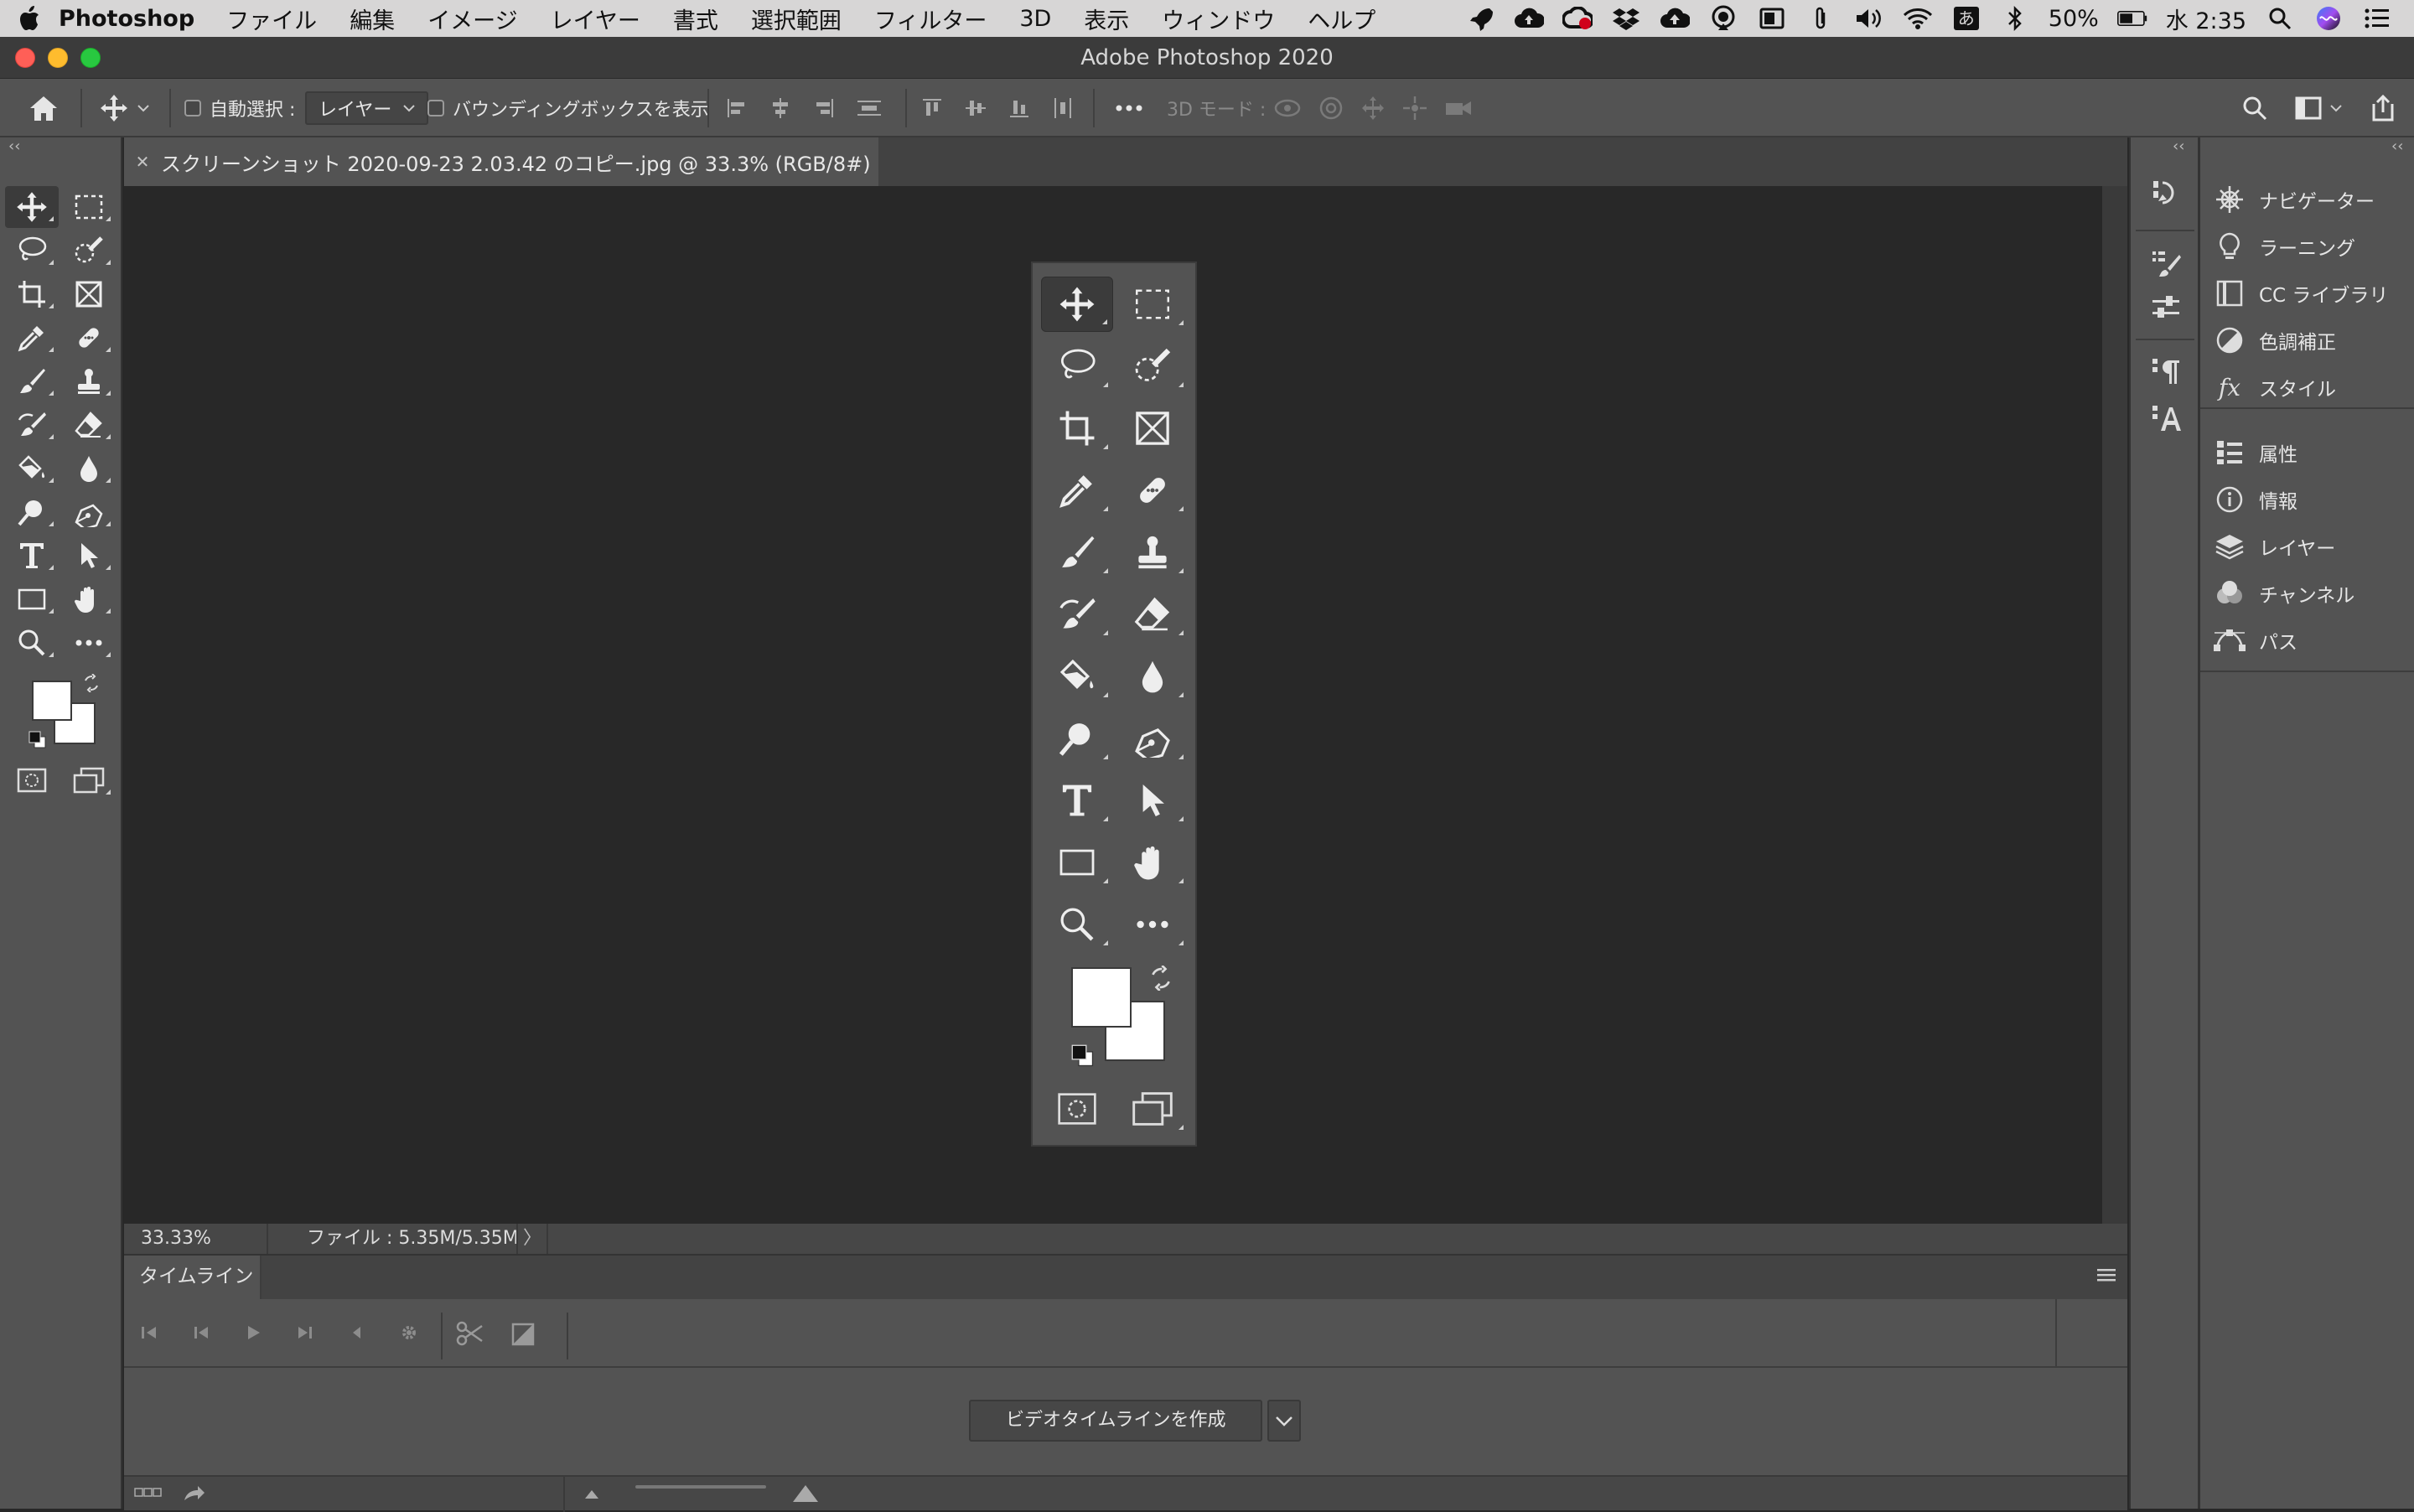  What do you see at coordinates (89, 599) in the screenshot?
I see `hand-tool-button` at bounding box center [89, 599].